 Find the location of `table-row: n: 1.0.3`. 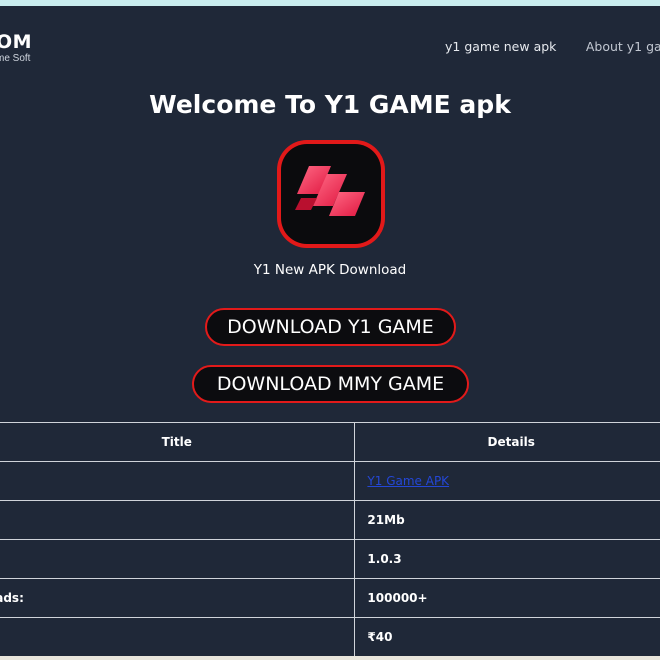

table-row: n: 1.0.3 is located at coordinates (330, 559).